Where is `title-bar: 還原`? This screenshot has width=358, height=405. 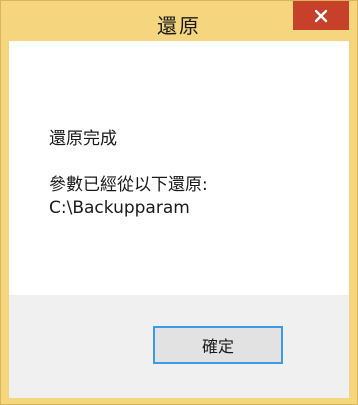
title-bar: 還原 is located at coordinates (179, 21).